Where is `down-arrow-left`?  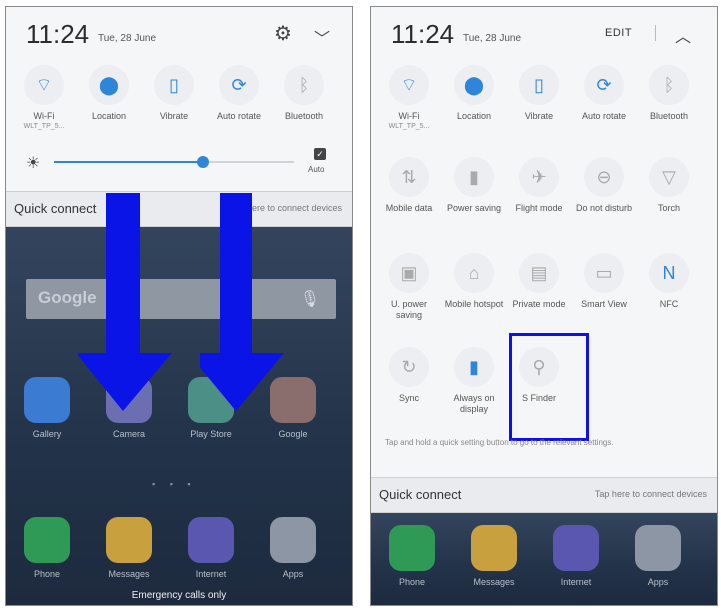 down-arrow-left is located at coordinates (125, 302).